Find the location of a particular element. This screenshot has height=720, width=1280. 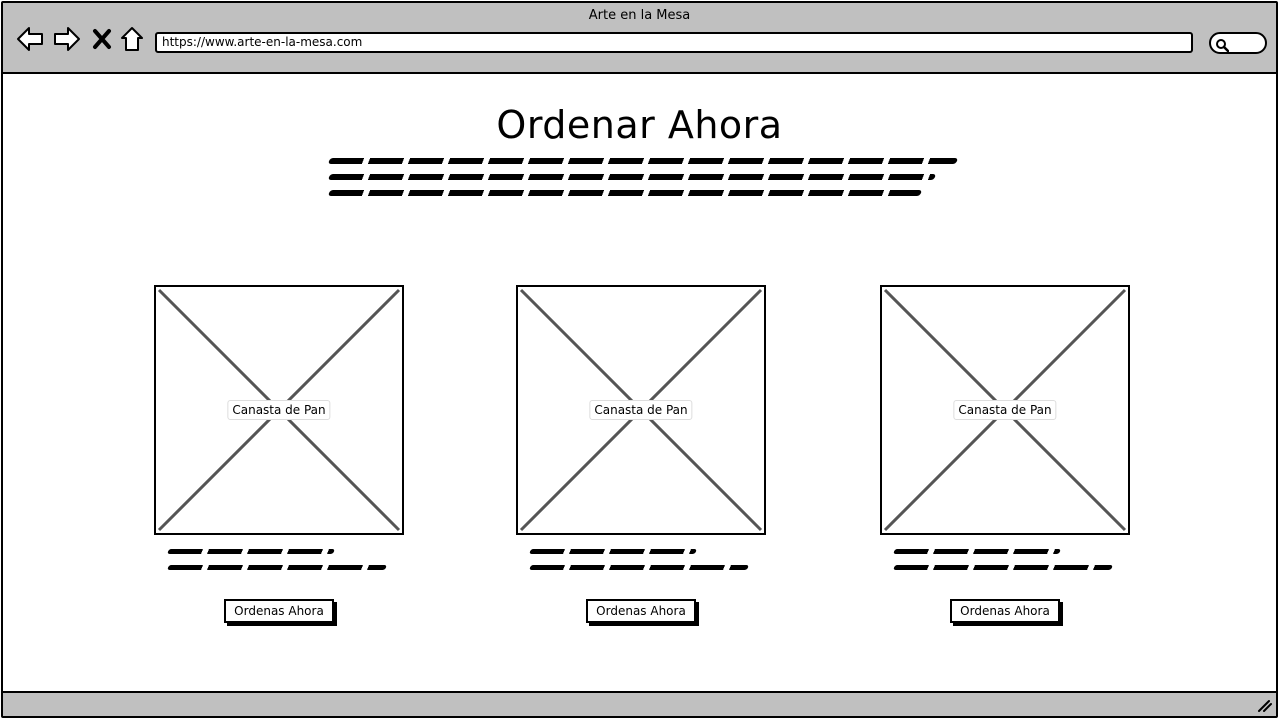

window-title: Arte en la Mesa is located at coordinates (639, 15).